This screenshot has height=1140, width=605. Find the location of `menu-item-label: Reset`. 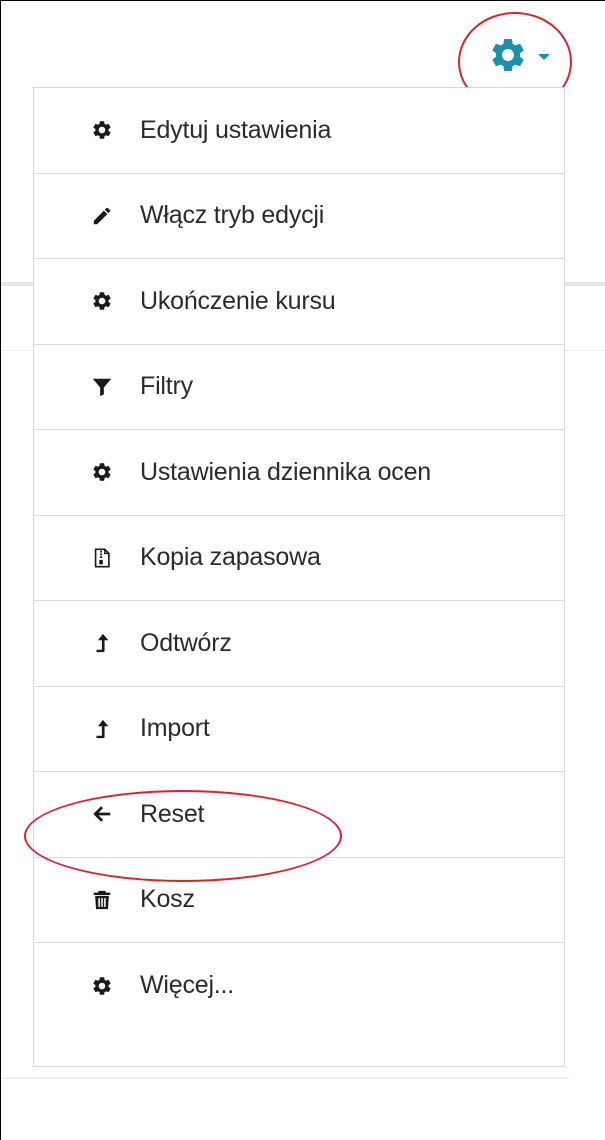

menu-item-label: Reset is located at coordinates (172, 813).